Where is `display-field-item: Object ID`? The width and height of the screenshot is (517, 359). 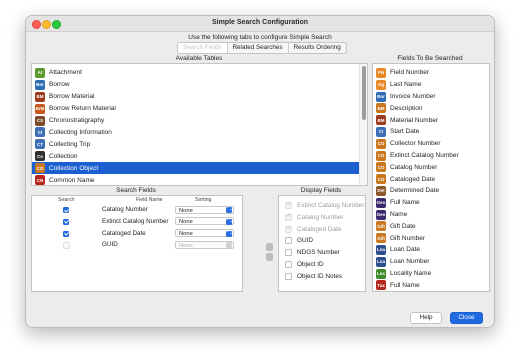 display-field-item: Object ID is located at coordinates (304, 264).